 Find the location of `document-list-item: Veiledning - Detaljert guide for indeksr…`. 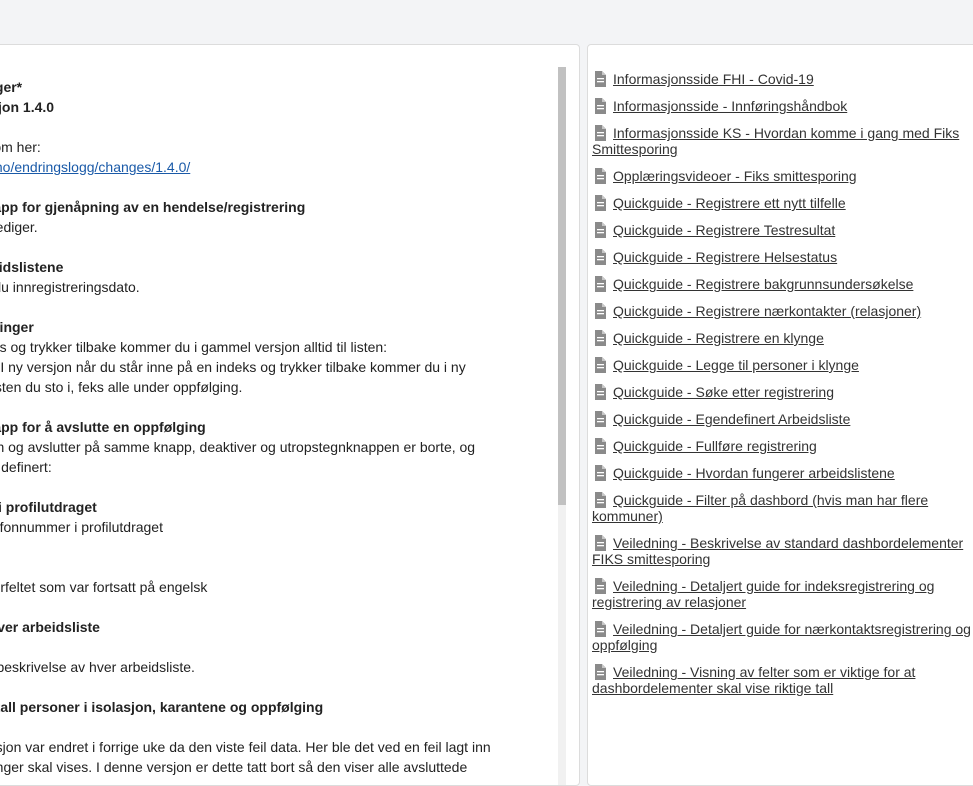

document-list-item: Veiledning - Detaljert guide for indeksr… is located at coordinates (782, 594).